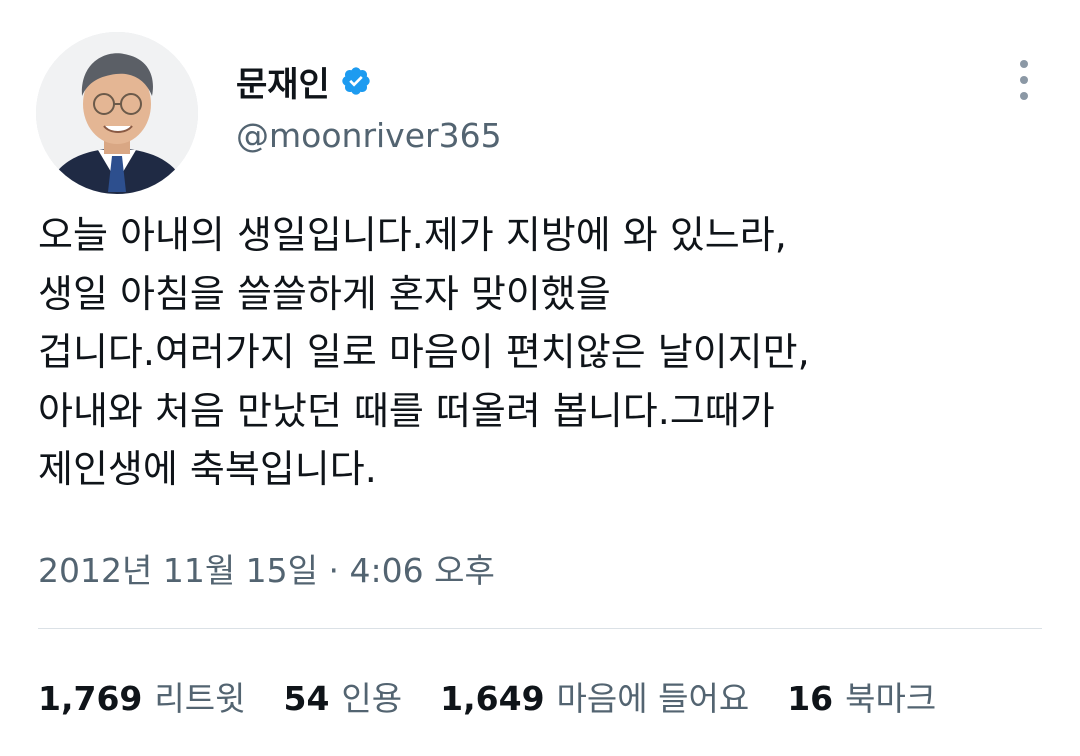 The height and width of the screenshot is (756, 1080). Describe the element at coordinates (200, 698) in the screenshot. I see `stat-label: 리트윗` at that location.